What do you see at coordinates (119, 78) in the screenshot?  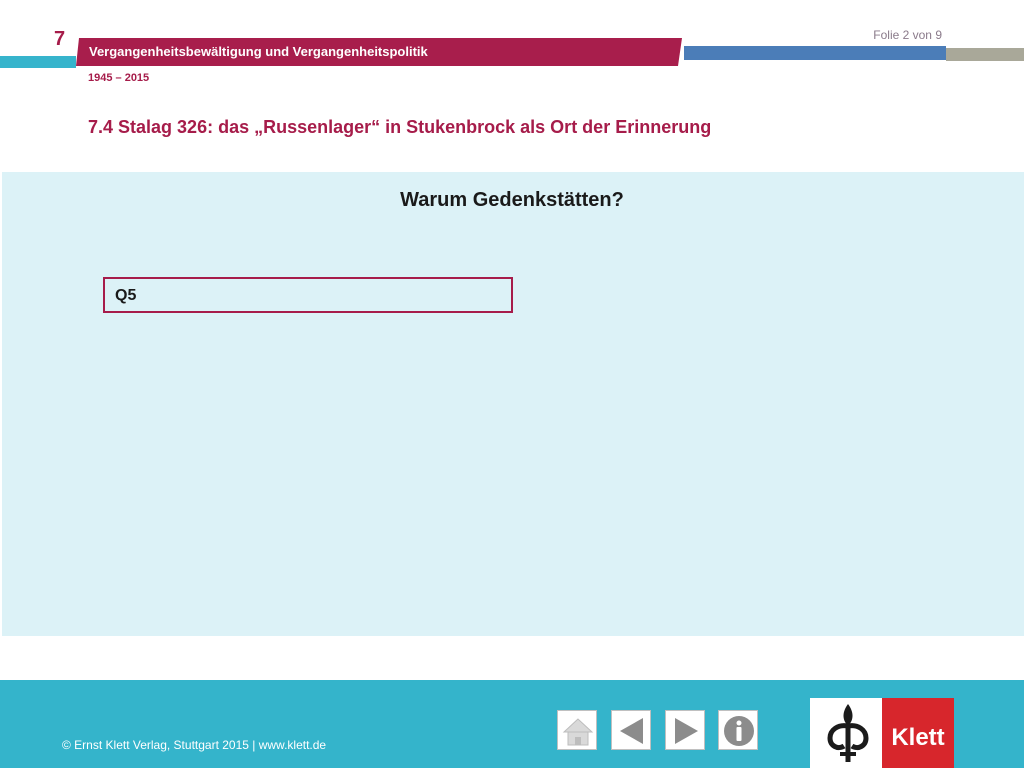 I see `period-label: 1945 – 2015` at bounding box center [119, 78].